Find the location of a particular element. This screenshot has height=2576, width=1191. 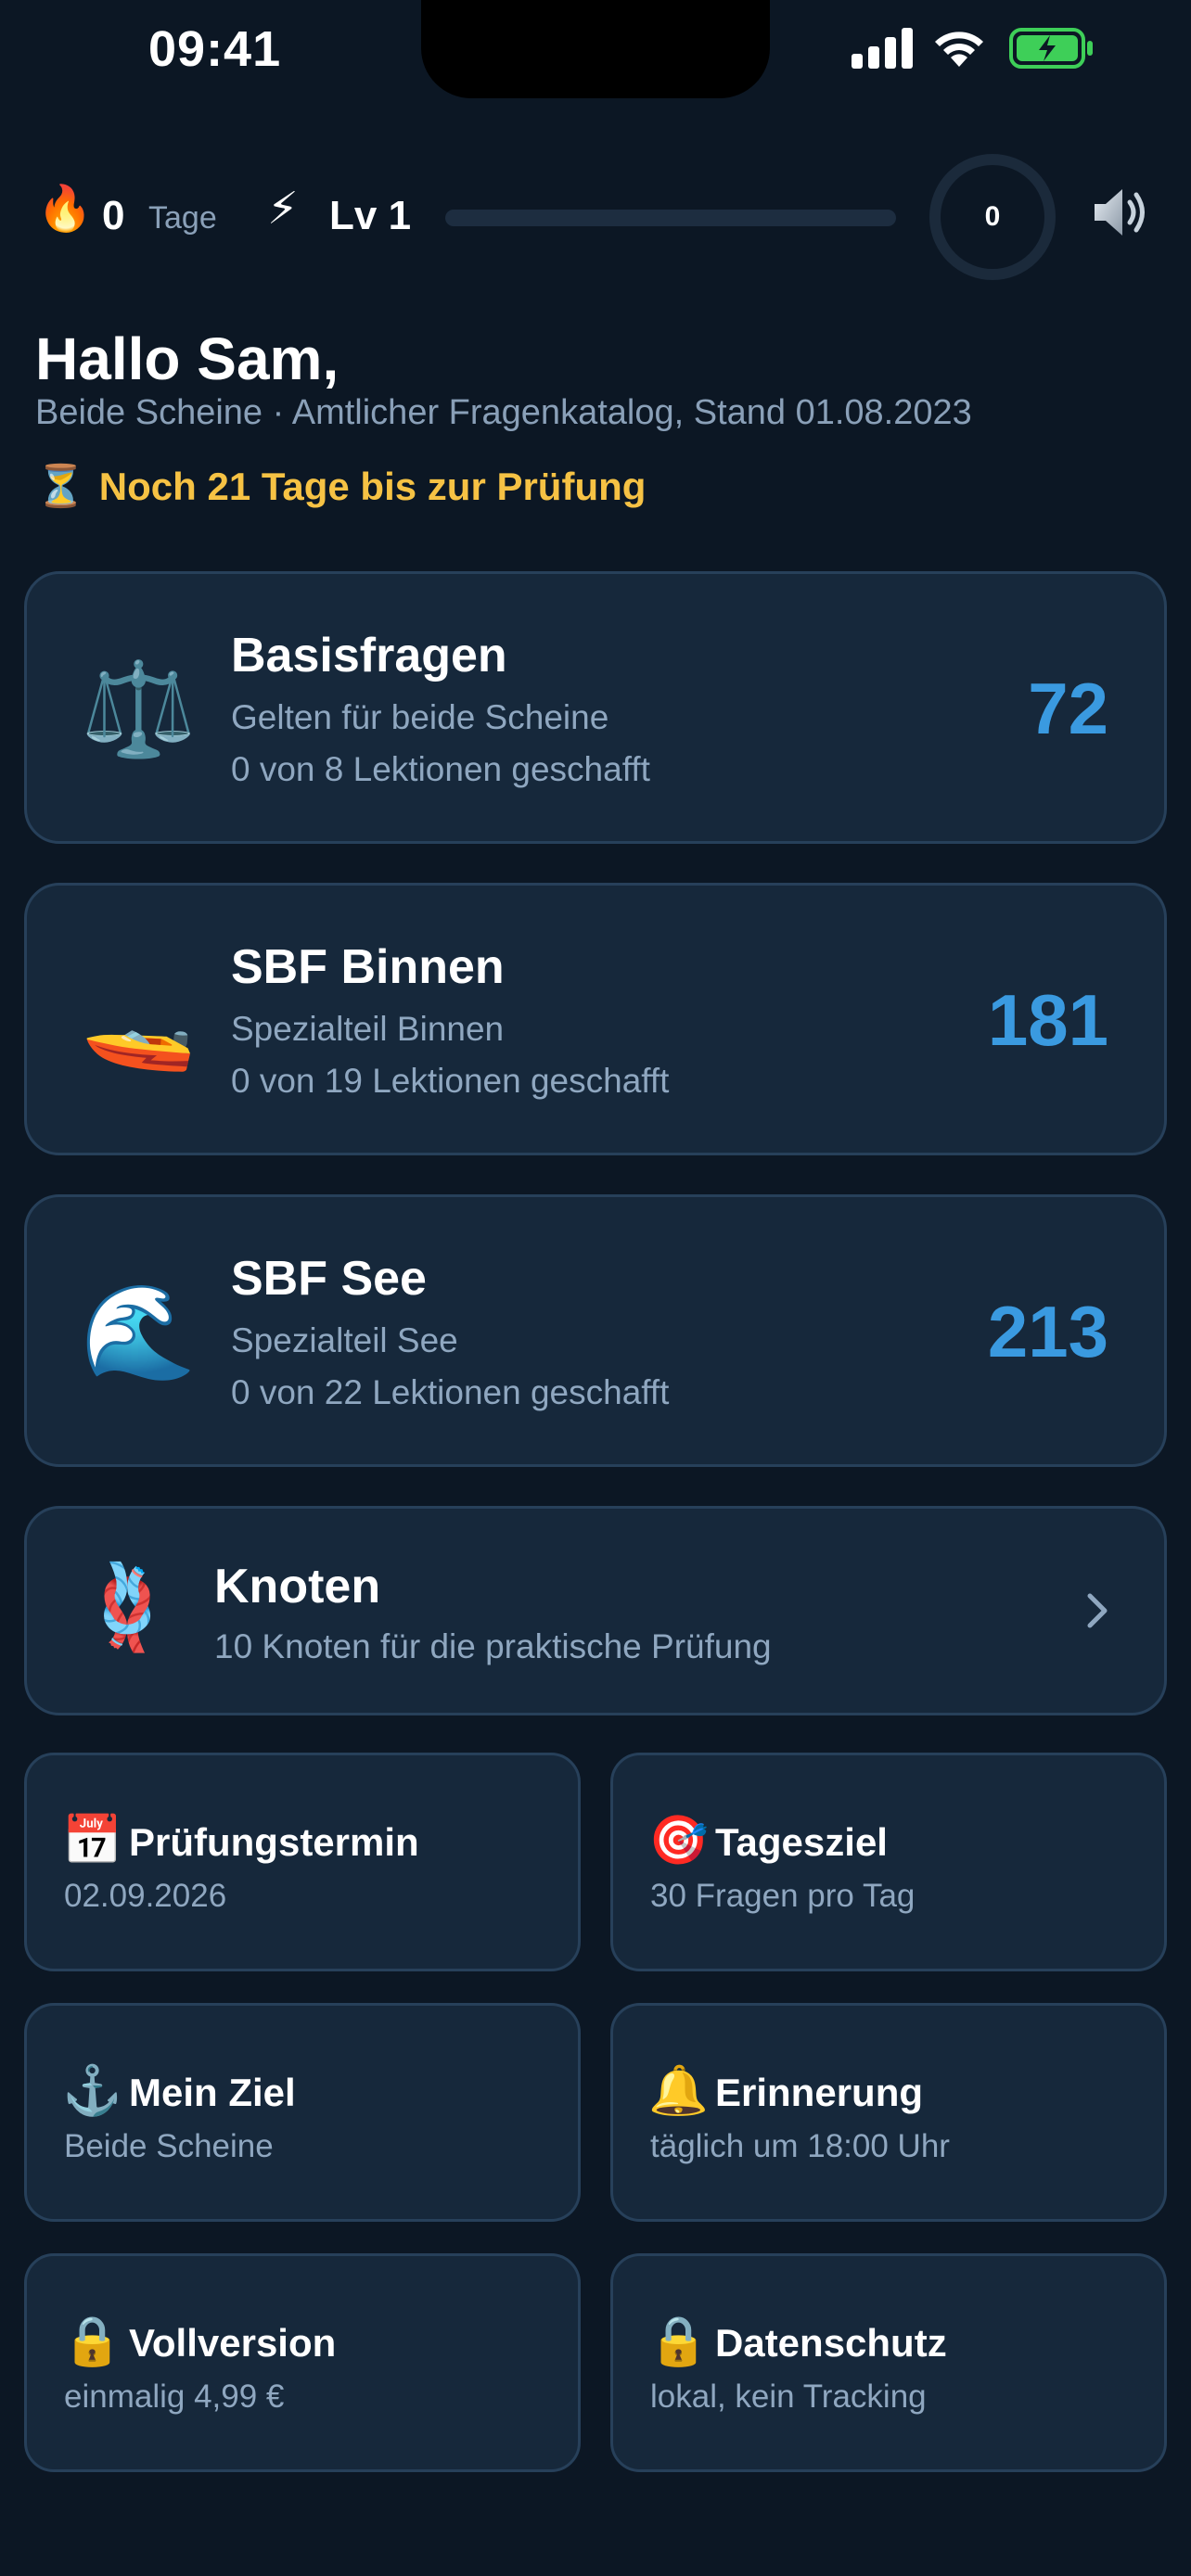

exam-countdown-text: Noch 21 Tage bis zur Prüfung is located at coordinates (373, 486).